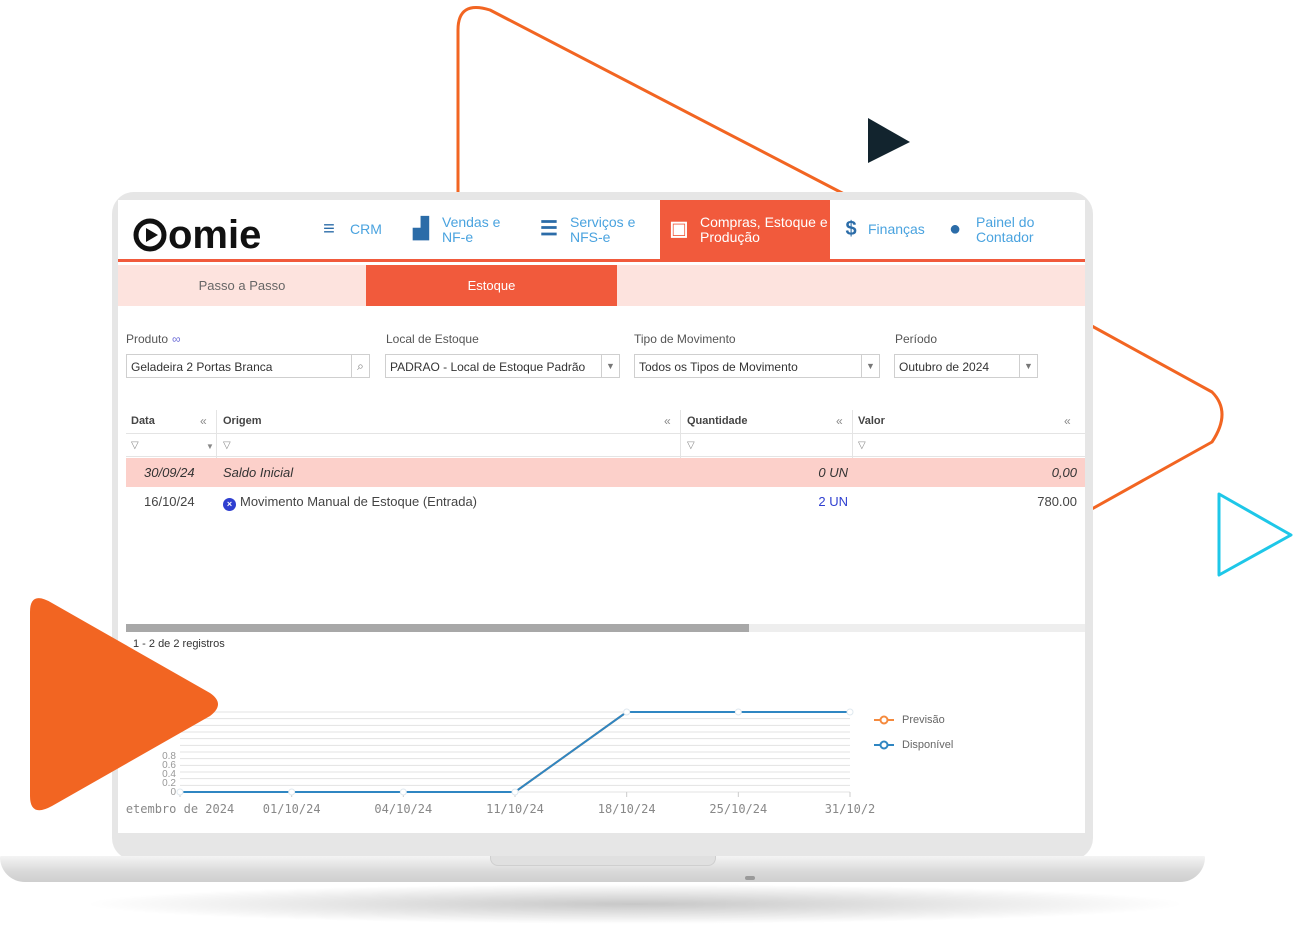 The width and height of the screenshot is (1295, 930). Describe the element at coordinates (889, 140) in the screenshot. I see `deco-dark-triangle` at that location.